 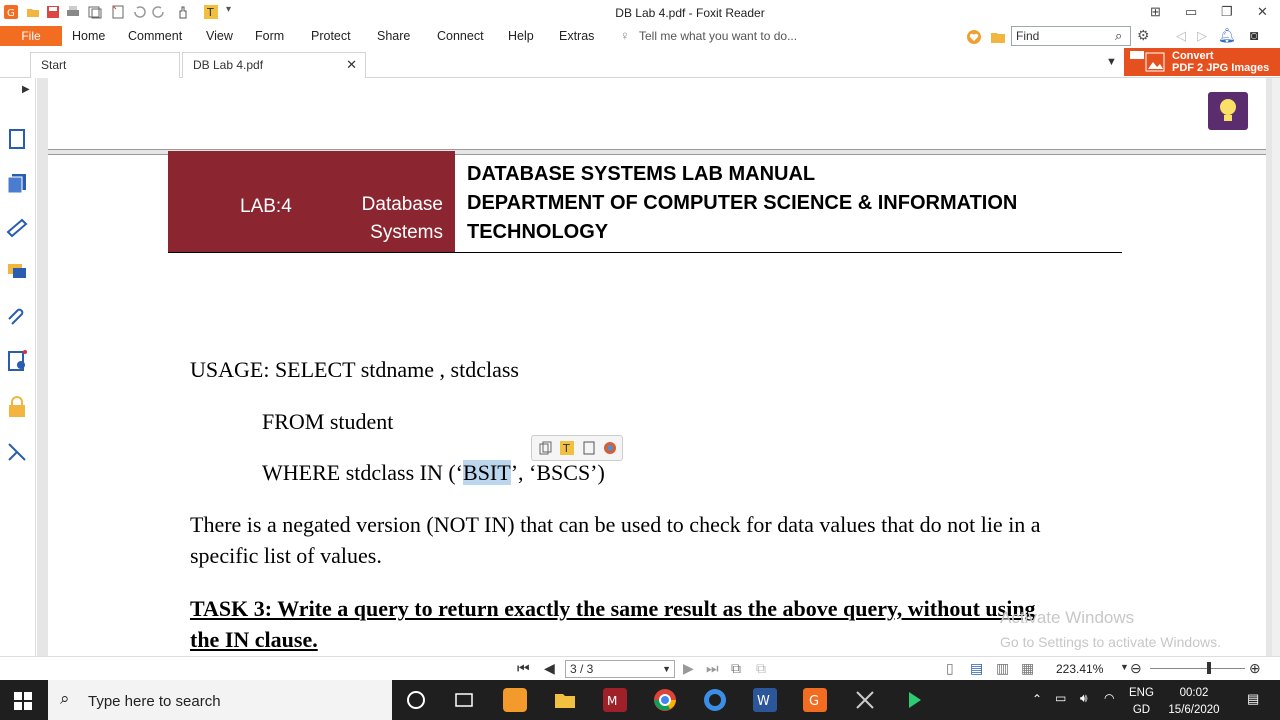 I want to click on windows-start-icon, so click(x=23, y=701).